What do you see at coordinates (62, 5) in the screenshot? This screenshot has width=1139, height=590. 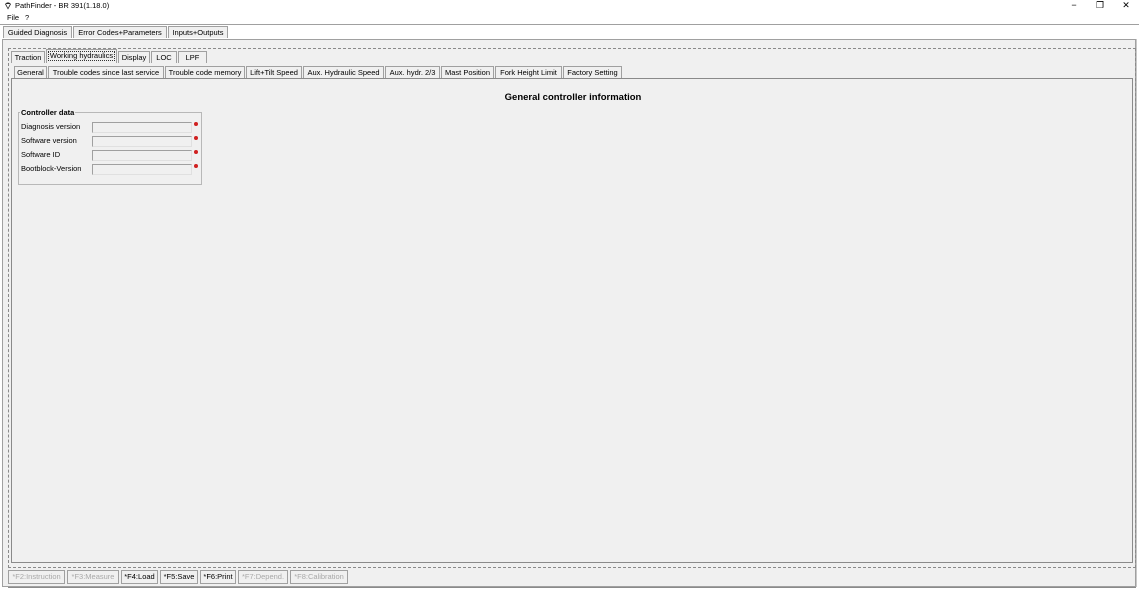 I see `window-title: PathFinder - BR 391(1.18.0)` at bounding box center [62, 5].